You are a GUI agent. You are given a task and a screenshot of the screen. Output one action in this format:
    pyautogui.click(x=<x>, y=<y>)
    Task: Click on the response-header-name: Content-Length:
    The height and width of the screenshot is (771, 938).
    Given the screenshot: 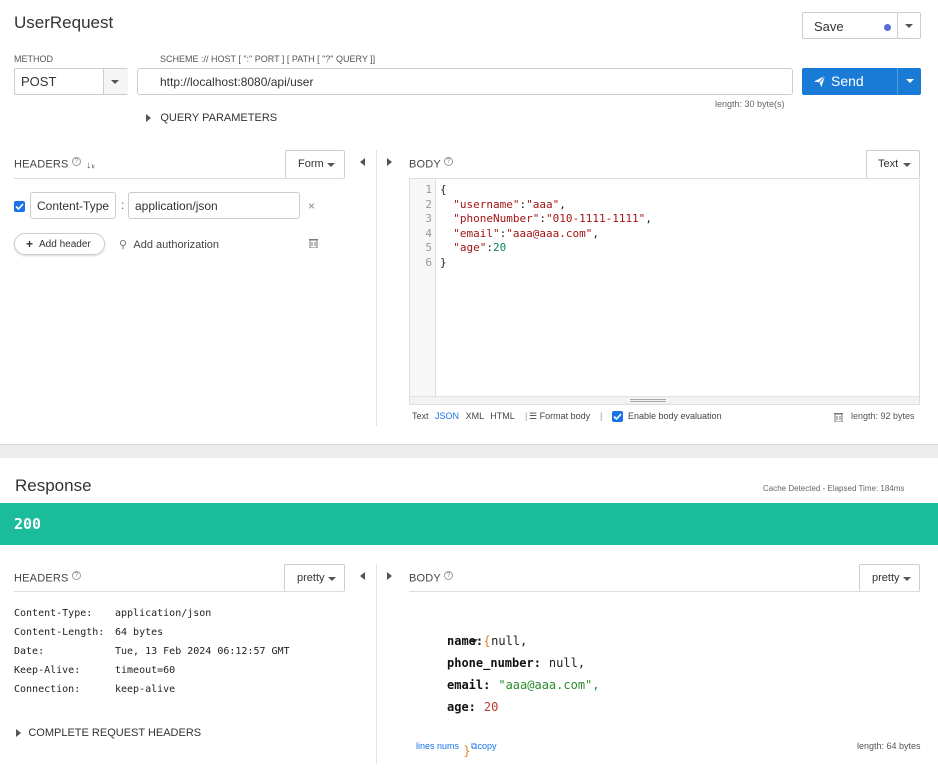 What is the action you would take?
    pyautogui.click(x=59, y=632)
    